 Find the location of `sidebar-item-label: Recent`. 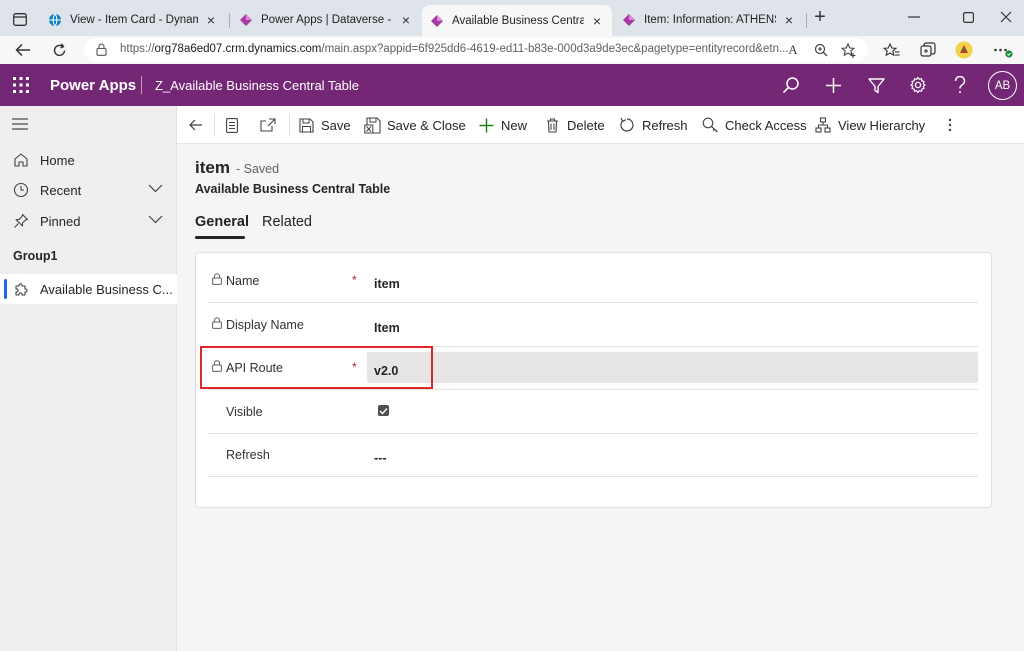

sidebar-item-label: Recent is located at coordinates (61, 190).